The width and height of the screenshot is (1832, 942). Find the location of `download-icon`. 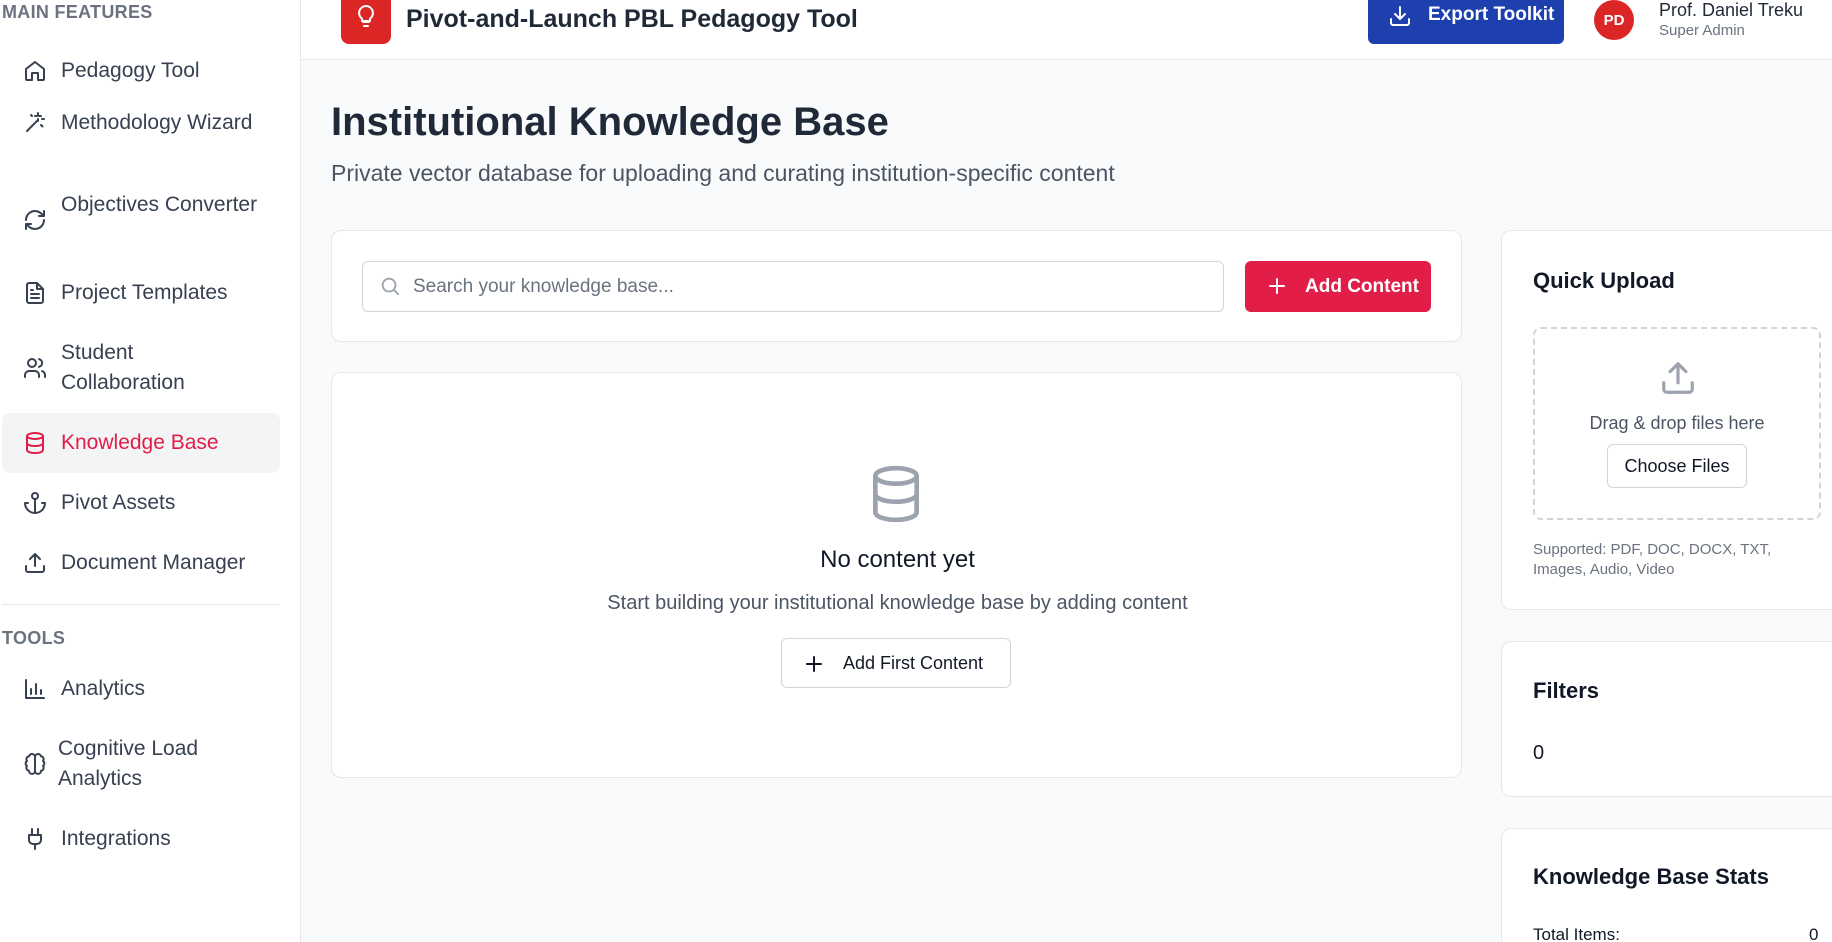

download-icon is located at coordinates (1400, 19).